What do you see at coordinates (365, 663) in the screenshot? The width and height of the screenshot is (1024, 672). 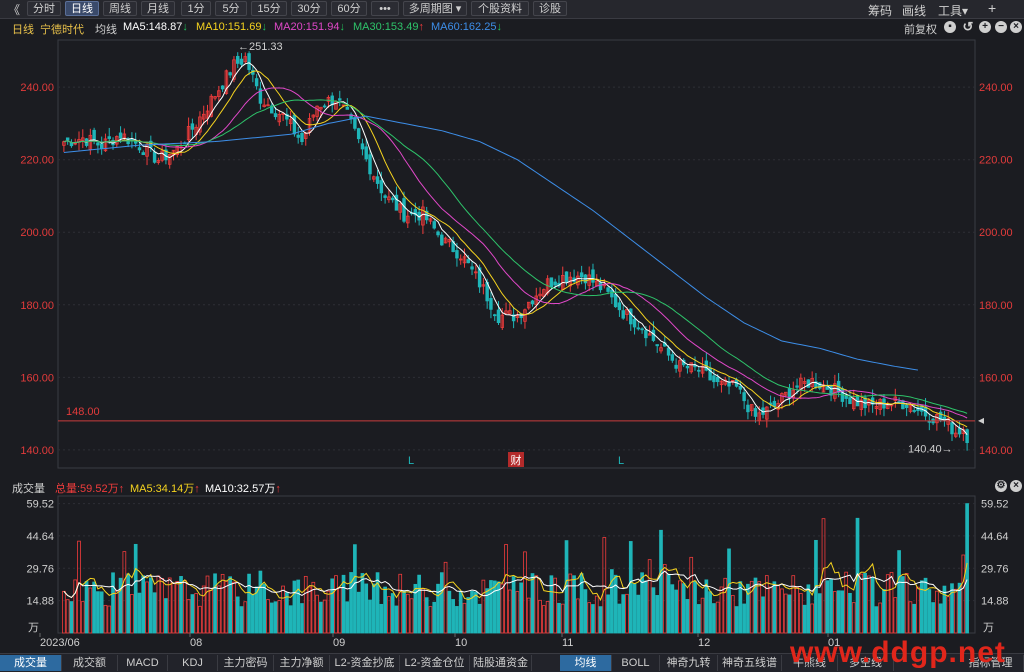 I see `tab-6: L2-资金抄底` at bounding box center [365, 663].